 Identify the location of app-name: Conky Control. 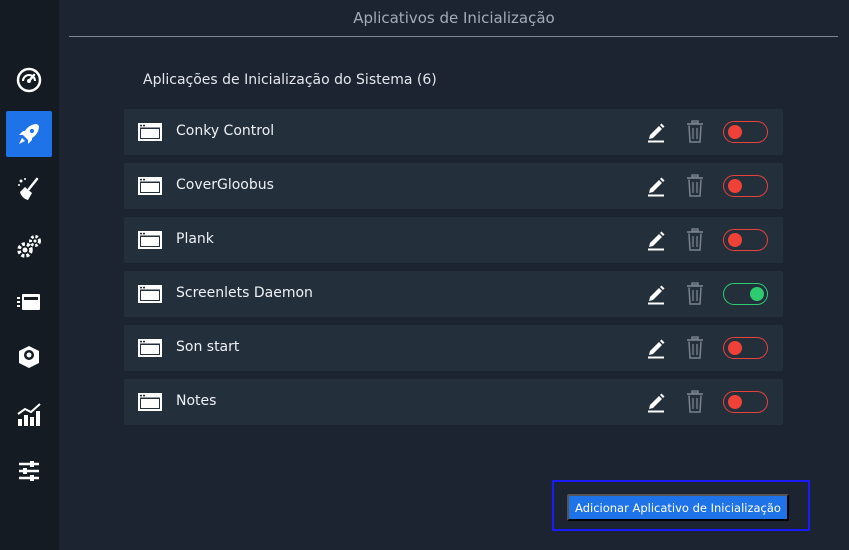
(225, 131).